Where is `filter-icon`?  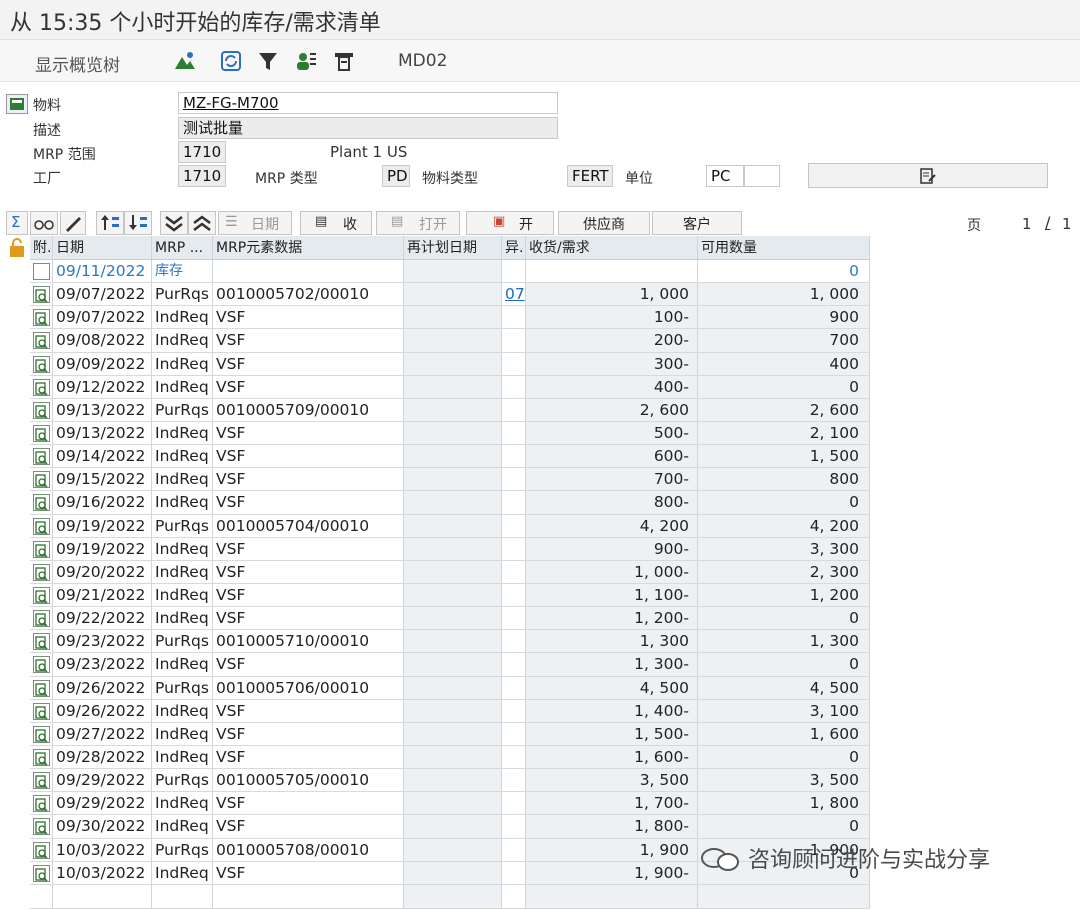
filter-icon is located at coordinates (268, 61).